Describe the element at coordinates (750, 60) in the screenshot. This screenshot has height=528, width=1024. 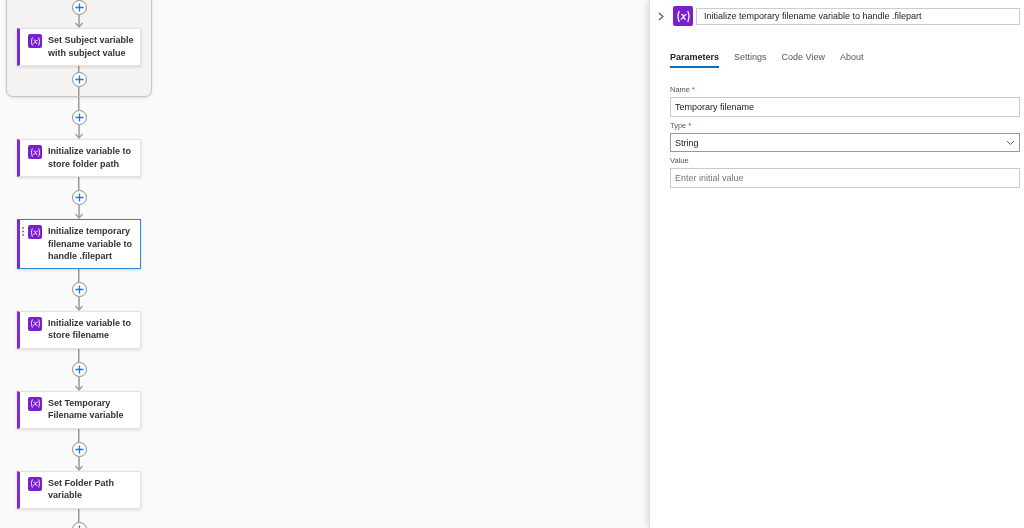
I see `tab: Settings` at that location.